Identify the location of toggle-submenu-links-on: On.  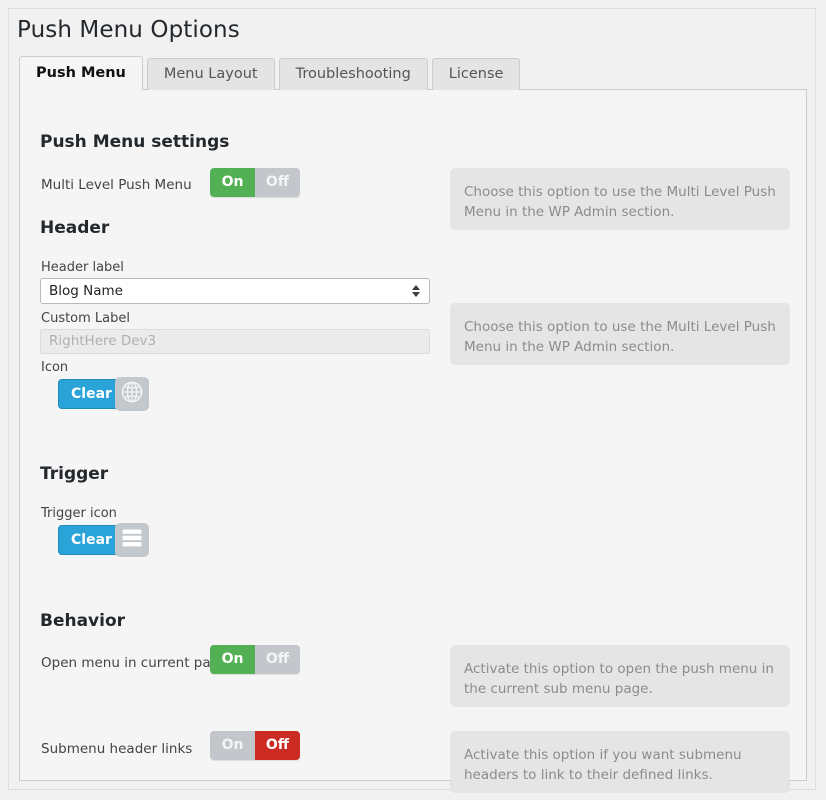
(232, 745).